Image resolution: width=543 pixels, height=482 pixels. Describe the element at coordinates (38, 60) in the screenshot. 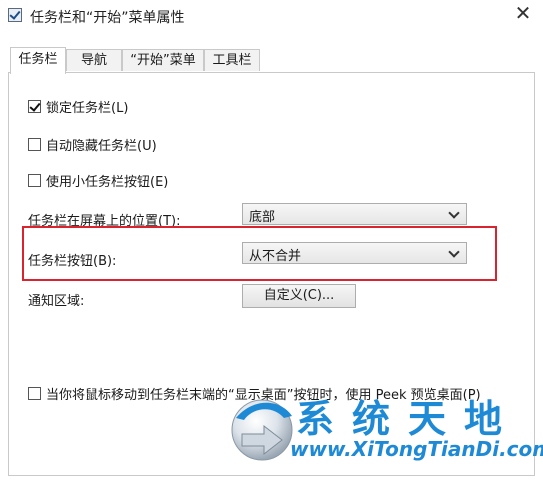

I see `tab-taskbar: 任务栏` at that location.